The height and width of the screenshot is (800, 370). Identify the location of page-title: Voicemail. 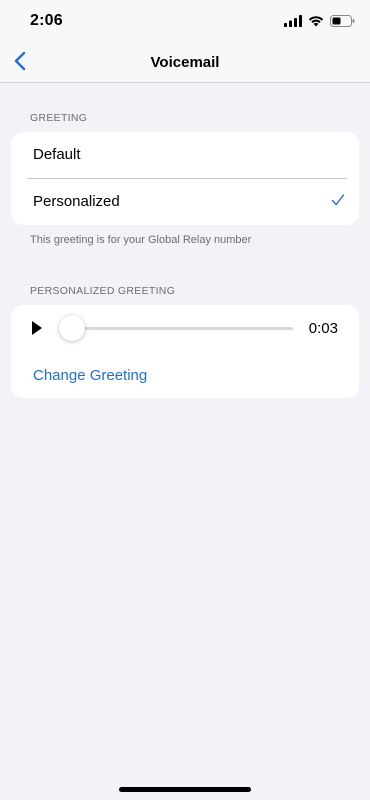
(185, 62).